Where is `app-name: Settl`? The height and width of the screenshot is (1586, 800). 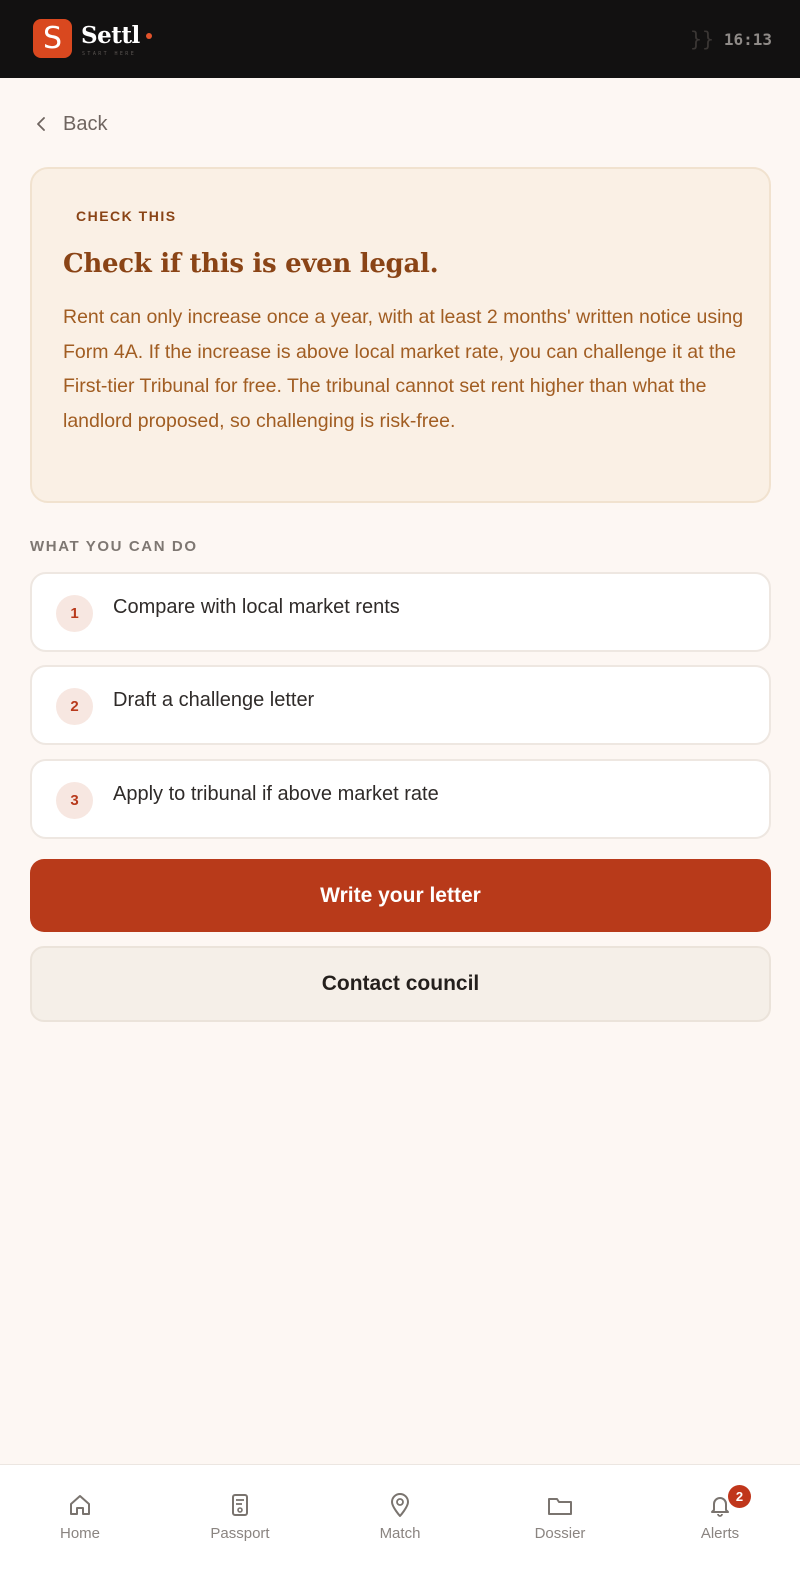 app-name: Settl is located at coordinates (110, 35).